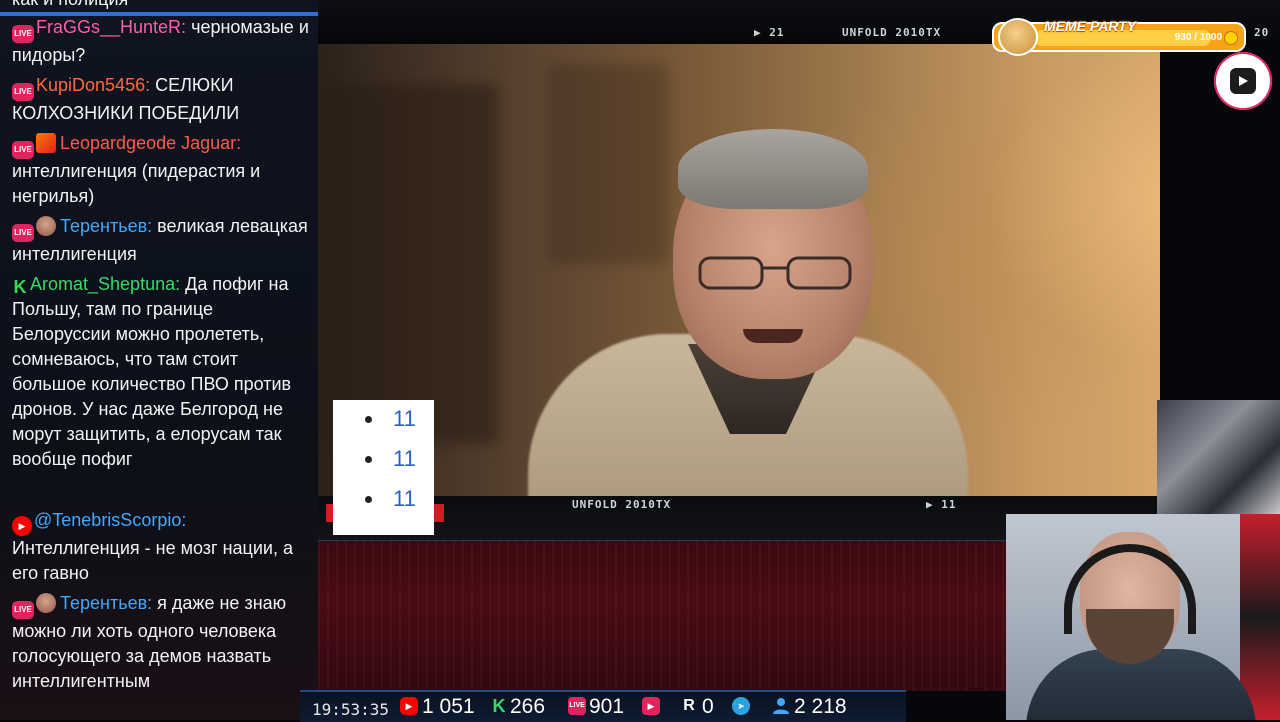 The width and height of the screenshot is (1280, 722). Describe the element at coordinates (528, 706) in the screenshot. I see `kick-viewer-count: 266` at that location.